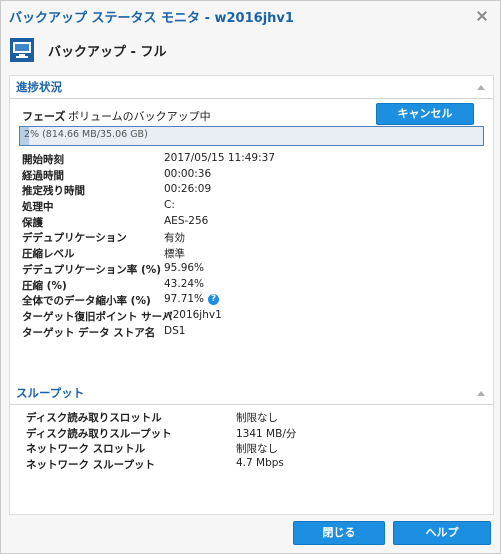  What do you see at coordinates (186, 220) in the screenshot?
I see `detail-value: AES-256` at bounding box center [186, 220].